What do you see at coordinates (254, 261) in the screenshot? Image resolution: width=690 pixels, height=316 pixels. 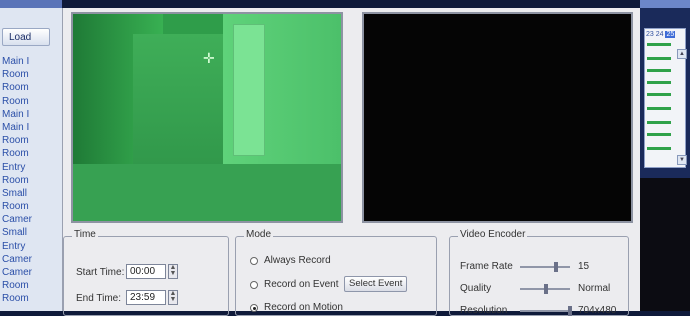 I see `always-record-radio` at bounding box center [254, 261].